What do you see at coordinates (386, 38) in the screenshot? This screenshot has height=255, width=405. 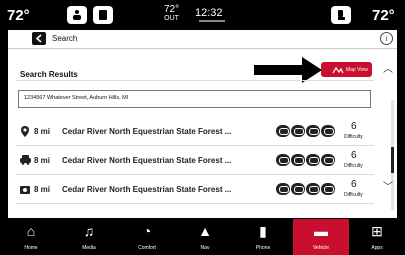 I see `info-icon: i` at bounding box center [386, 38].